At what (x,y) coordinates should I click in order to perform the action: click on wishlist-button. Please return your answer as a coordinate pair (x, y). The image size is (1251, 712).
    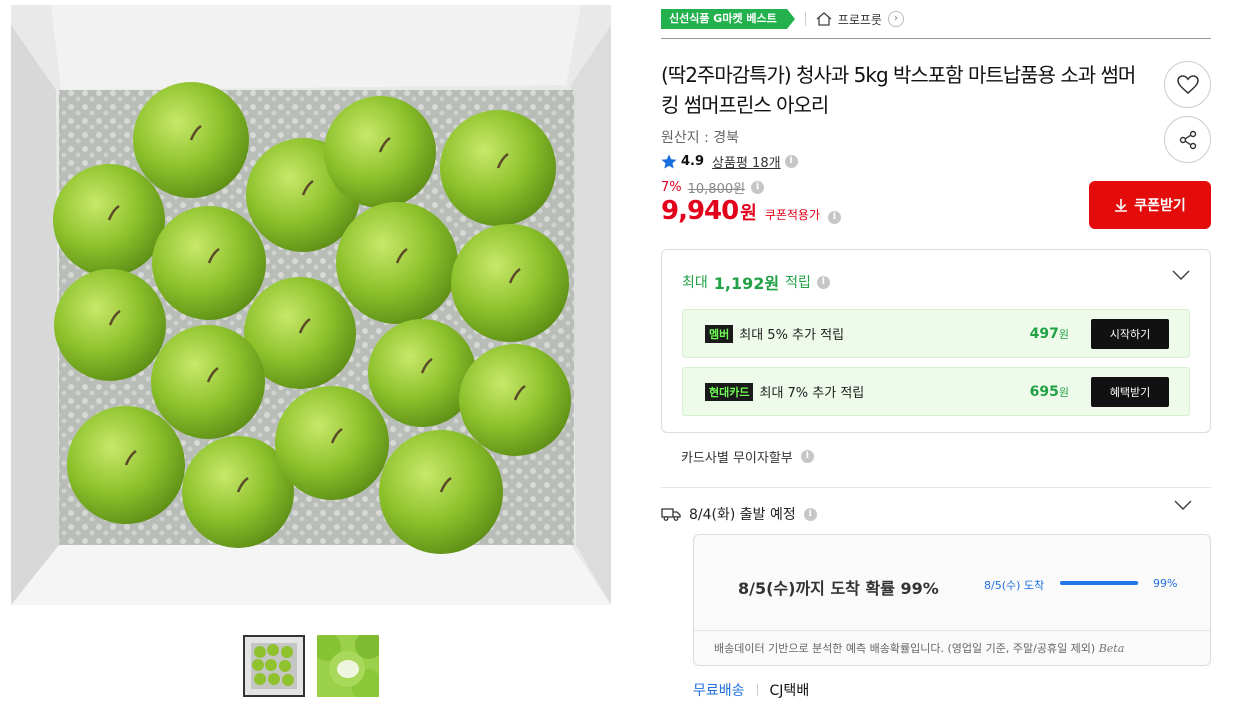
    Looking at the image, I should click on (1187, 84).